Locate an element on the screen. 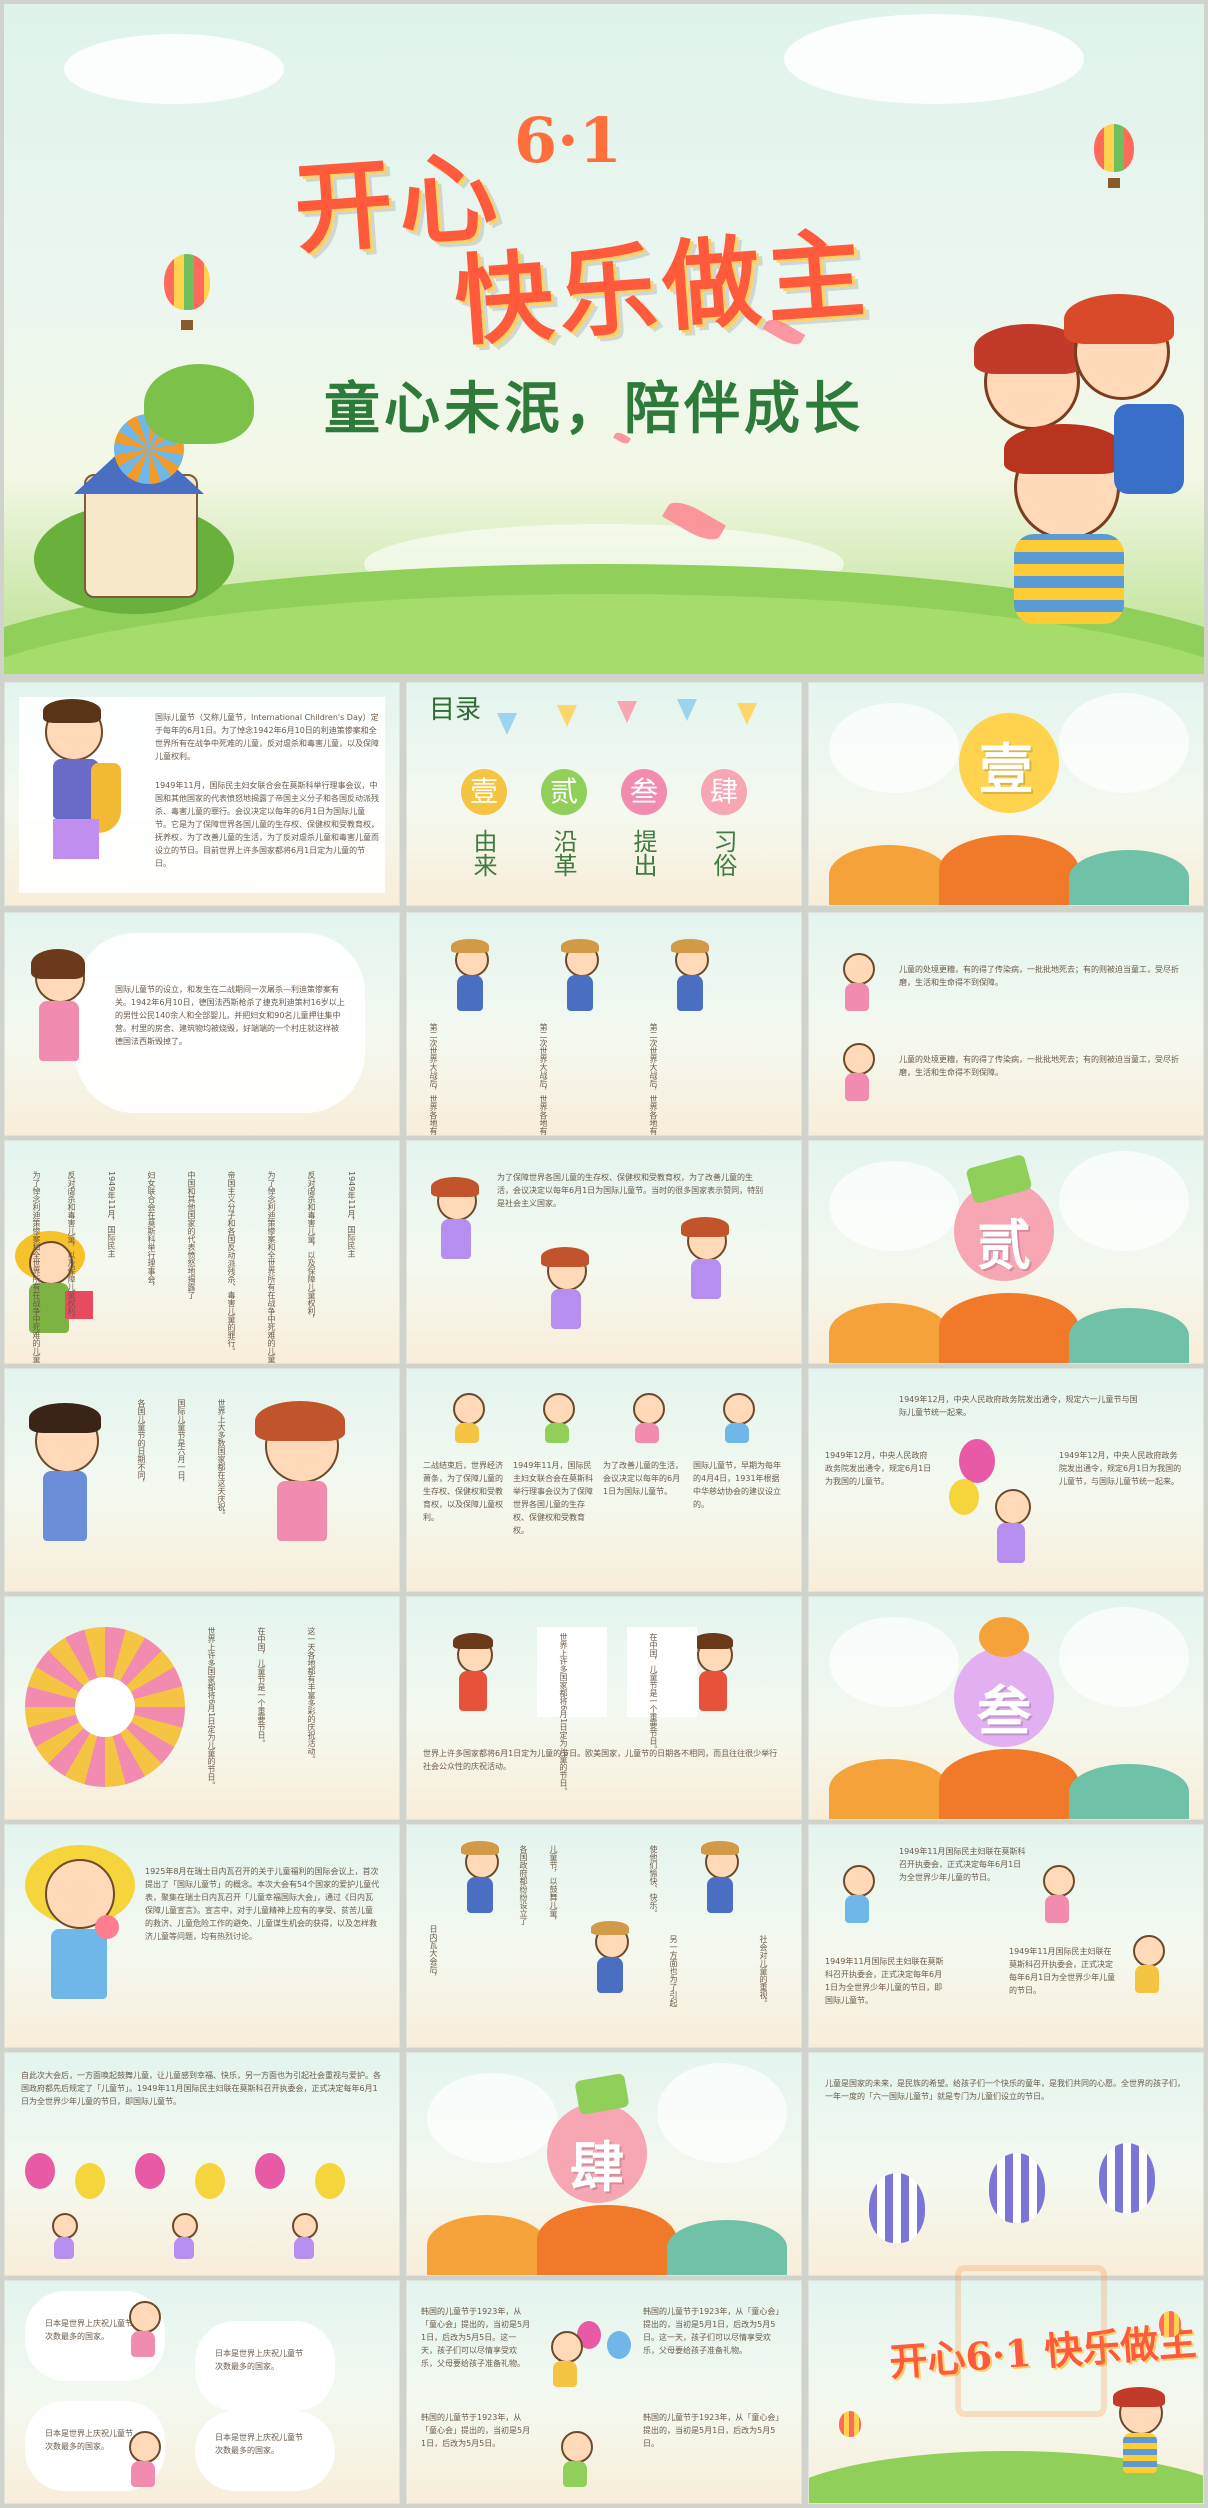 The image size is (1208, 2508). girl-happy-illustration is located at coordinates (310, 1485).